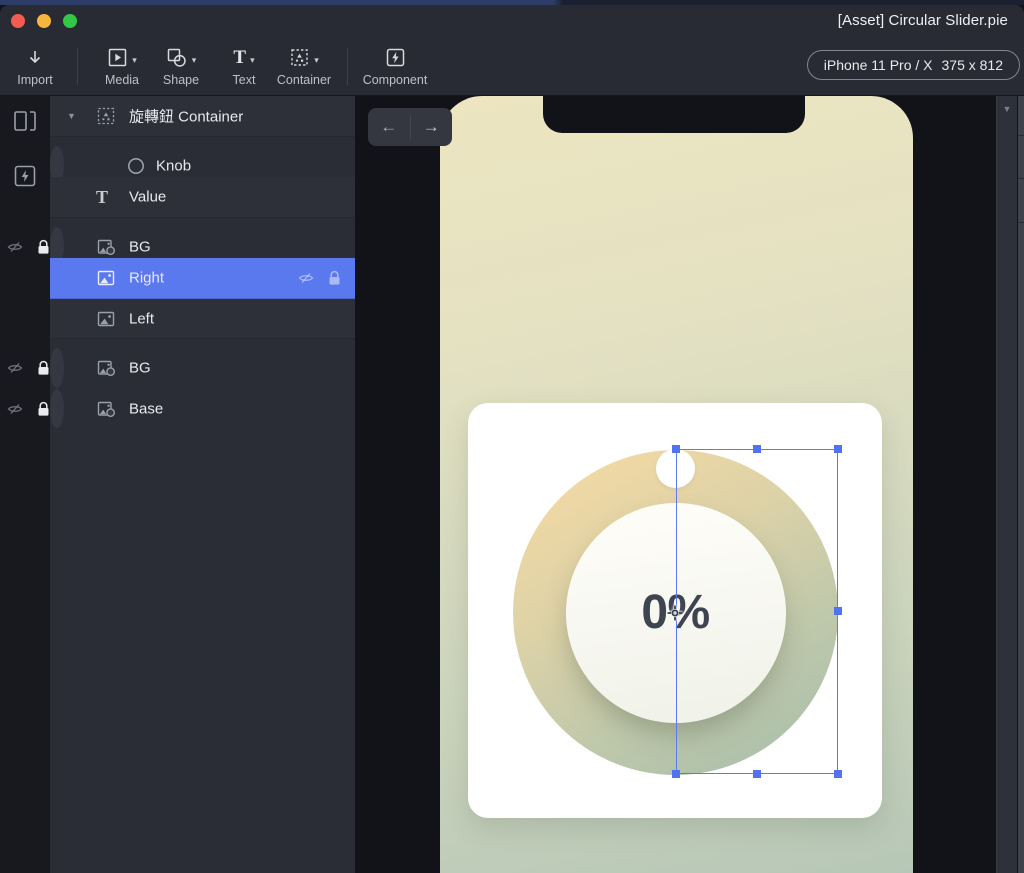 This screenshot has width=1024, height=873. I want to click on history-nav: ← →, so click(410, 127).